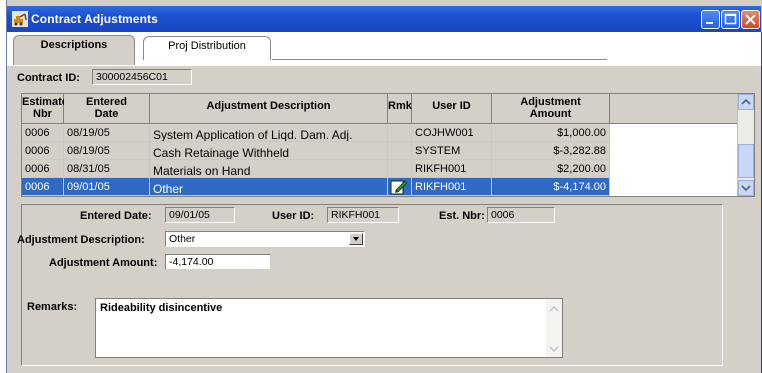 The height and width of the screenshot is (373, 762). I want to click on tab-label: Proj Distribution, so click(207, 46).